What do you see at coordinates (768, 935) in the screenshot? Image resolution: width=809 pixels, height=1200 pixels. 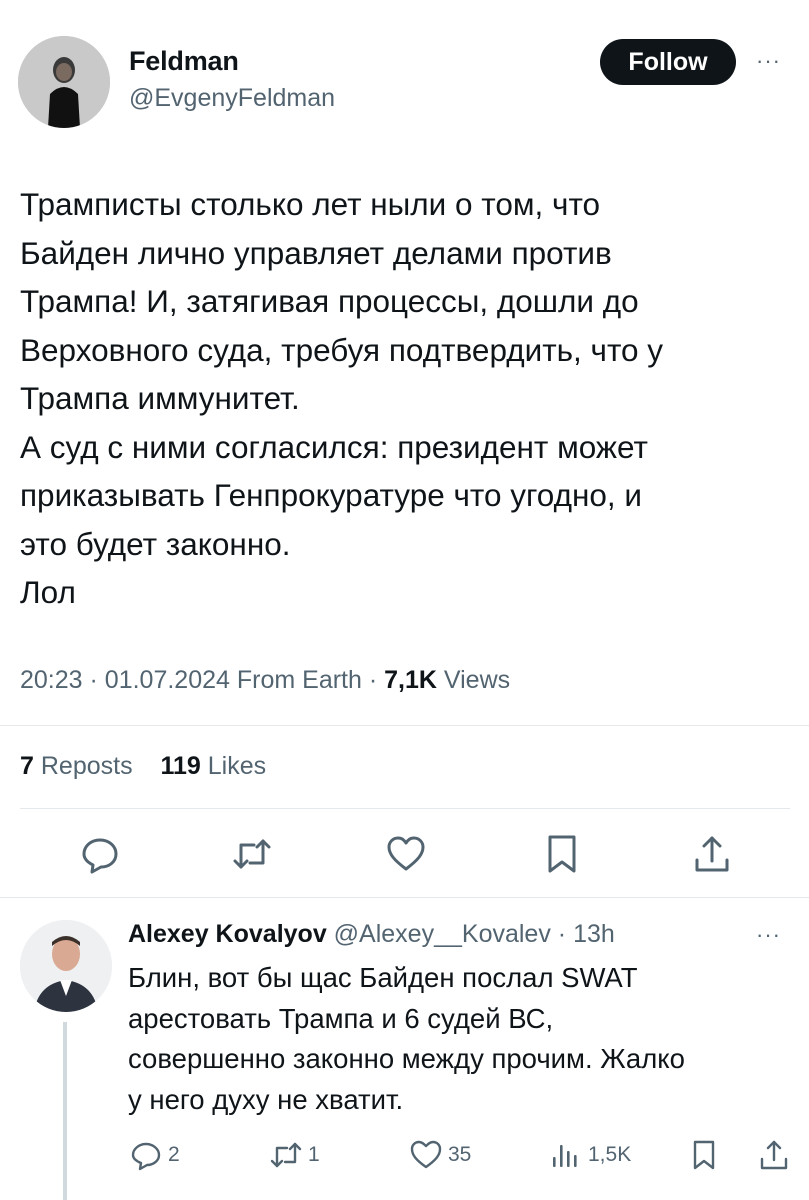 I see `reply-more-options-icon: ···` at bounding box center [768, 935].